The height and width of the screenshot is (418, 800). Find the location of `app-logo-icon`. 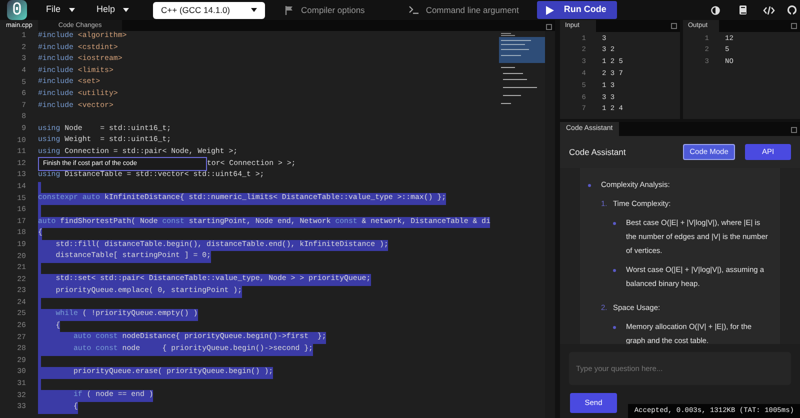

app-logo-icon is located at coordinates (17, 10).